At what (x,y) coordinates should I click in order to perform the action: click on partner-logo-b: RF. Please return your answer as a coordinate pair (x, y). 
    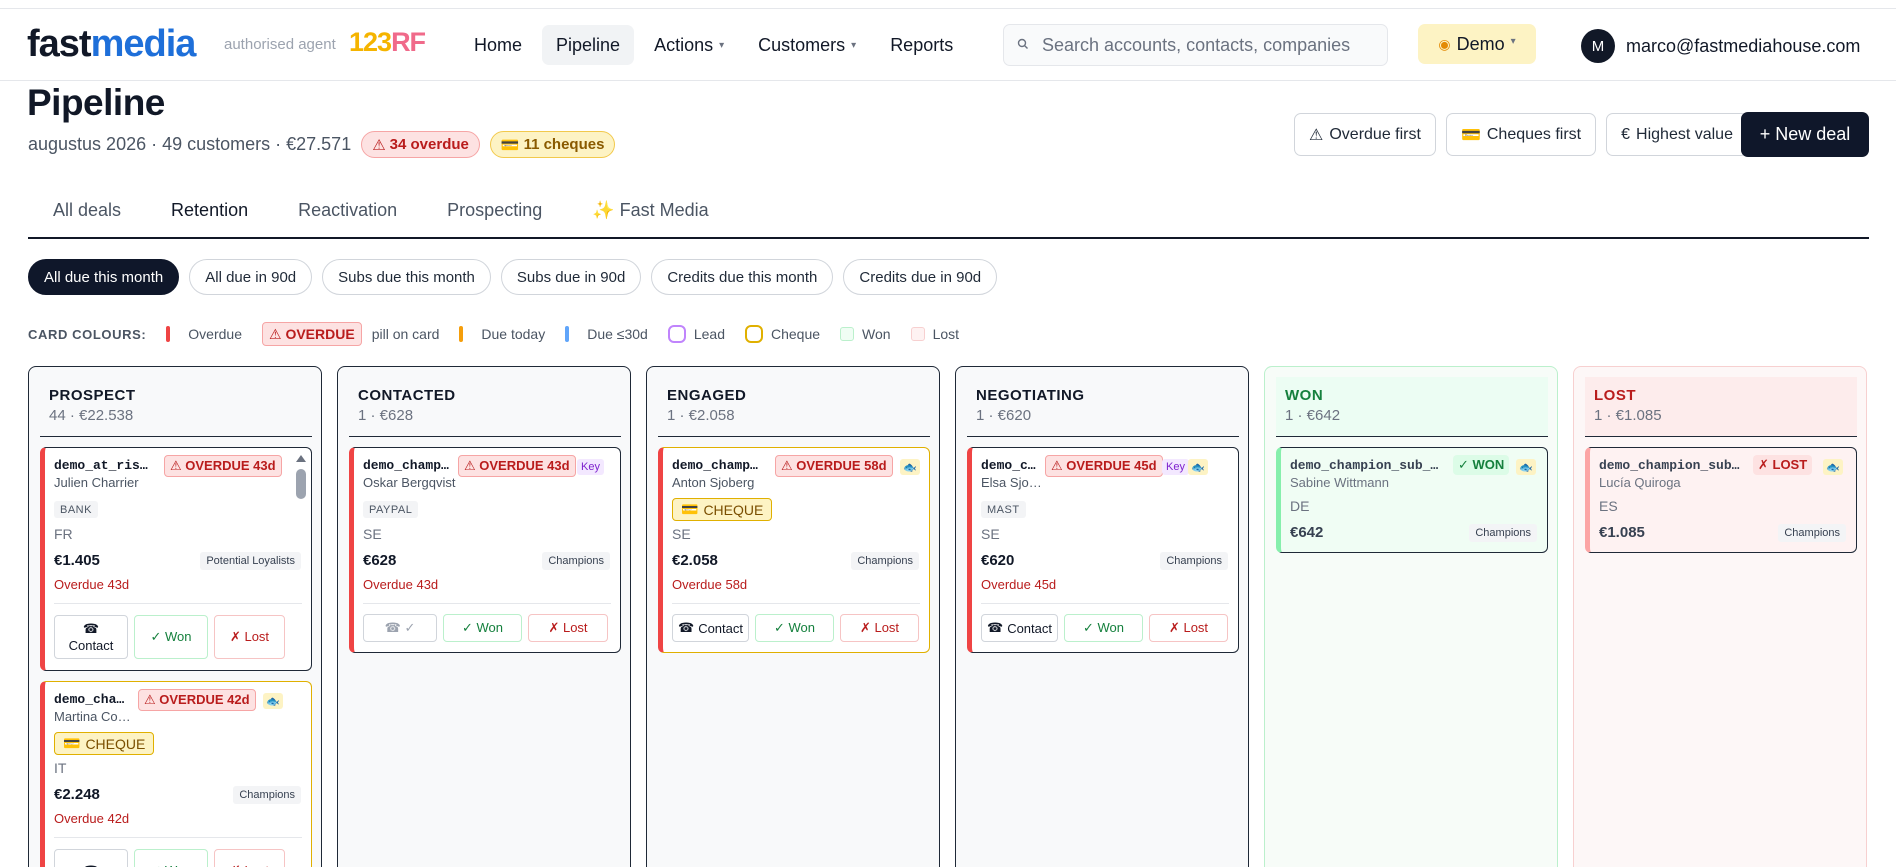
    Looking at the image, I should click on (408, 42).